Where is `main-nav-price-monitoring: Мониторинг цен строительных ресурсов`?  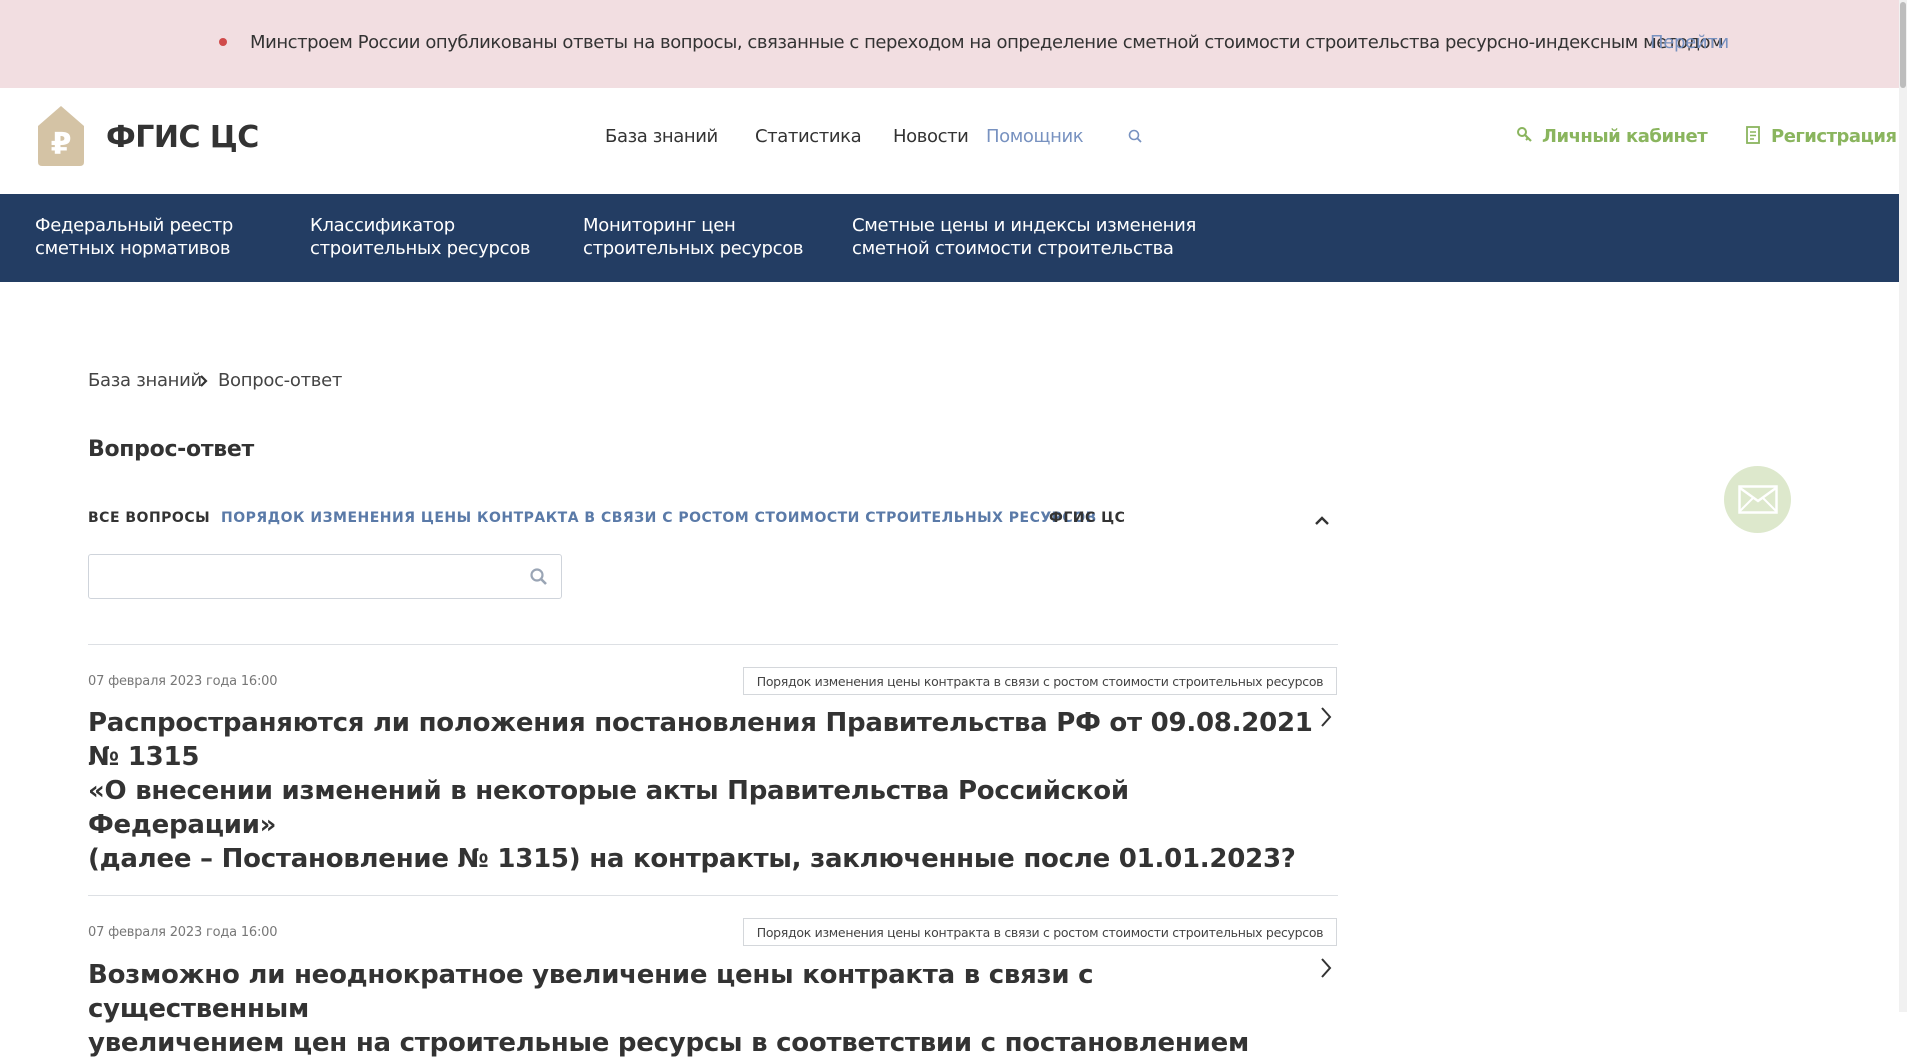 main-nav-price-monitoring: Мониторинг цен строительных ресурсов is located at coordinates (693, 237).